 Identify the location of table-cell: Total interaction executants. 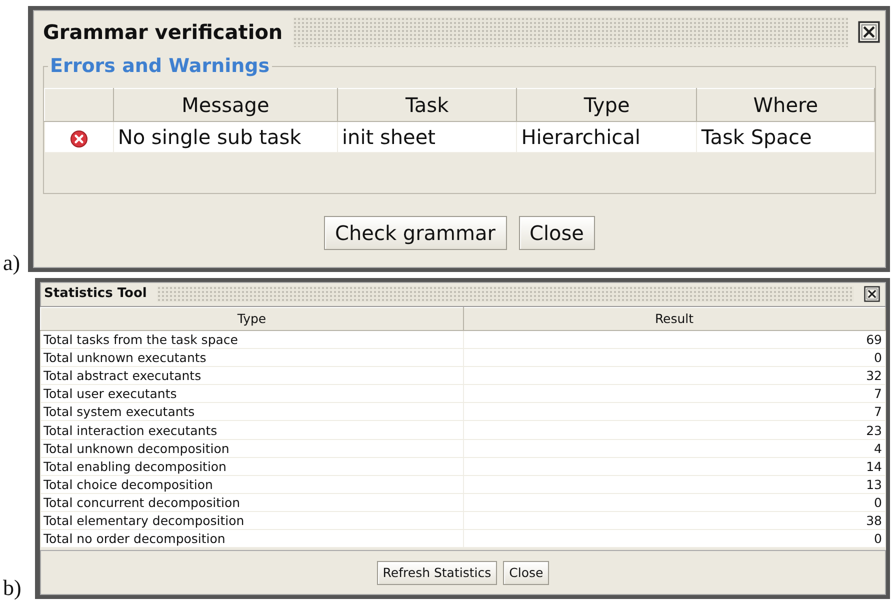
(251, 430).